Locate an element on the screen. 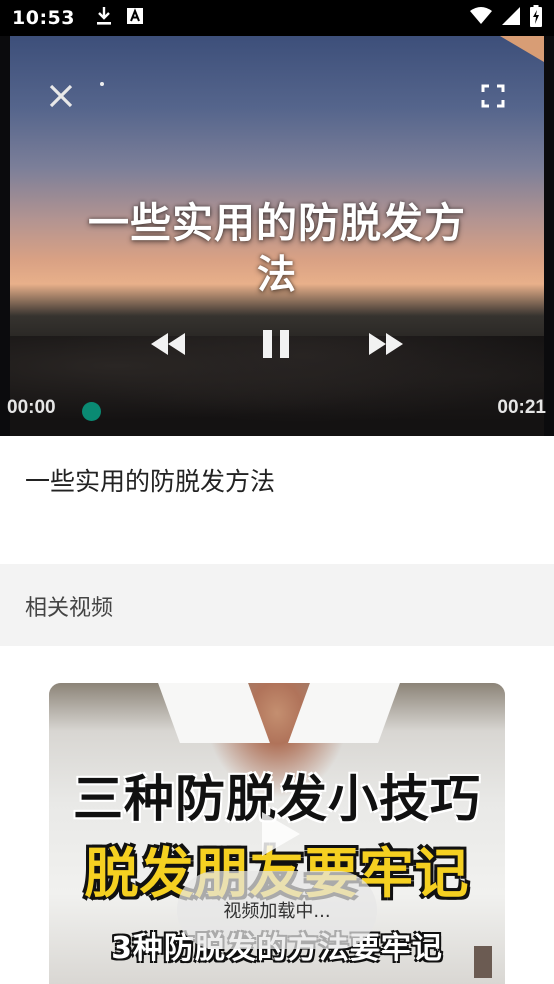 The width and height of the screenshot is (554, 984). pause-icon is located at coordinates (276, 346).